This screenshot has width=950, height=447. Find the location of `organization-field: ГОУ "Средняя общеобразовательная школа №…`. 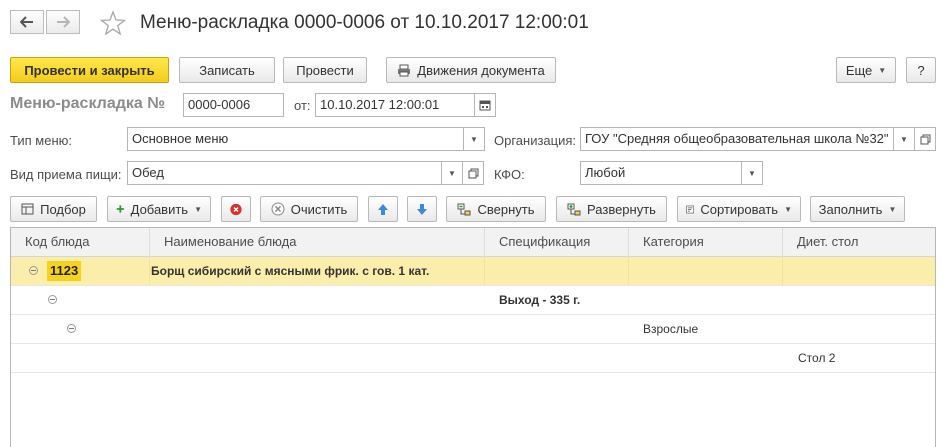

organization-field: ГОУ "Средняя общеобразовательная школа №… is located at coordinates (737, 139).